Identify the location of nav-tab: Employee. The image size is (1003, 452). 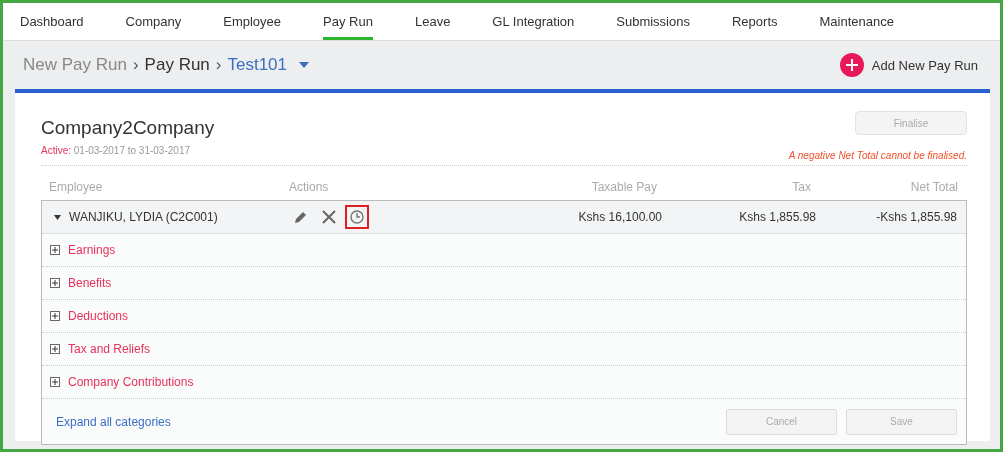
(252, 23).